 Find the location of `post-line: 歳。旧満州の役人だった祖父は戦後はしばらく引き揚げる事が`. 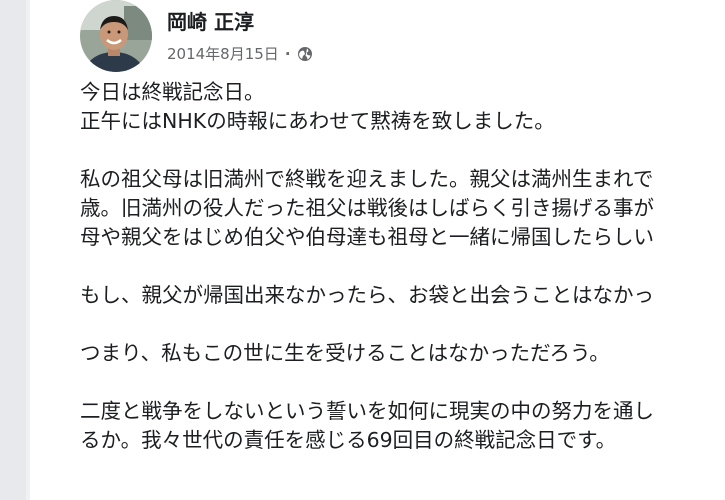

post-line: 歳。旧満州の役人だった祖父は戦後はしばらく引き揚げる事が is located at coordinates (367, 208).